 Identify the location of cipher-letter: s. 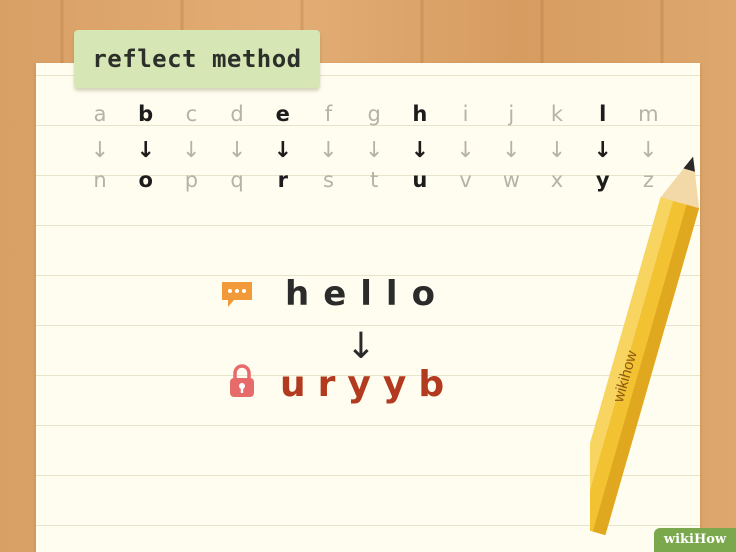
(328, 180).